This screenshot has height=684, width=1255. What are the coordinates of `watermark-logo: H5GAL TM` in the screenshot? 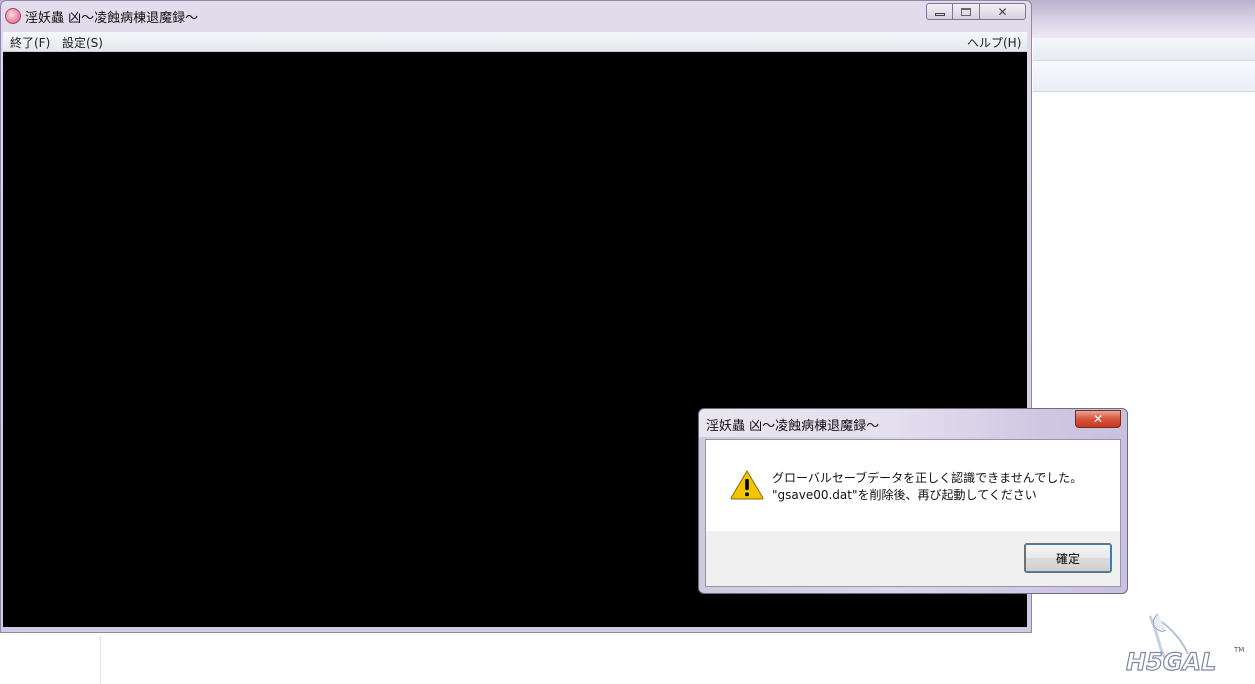 It's located at (1184, 645).